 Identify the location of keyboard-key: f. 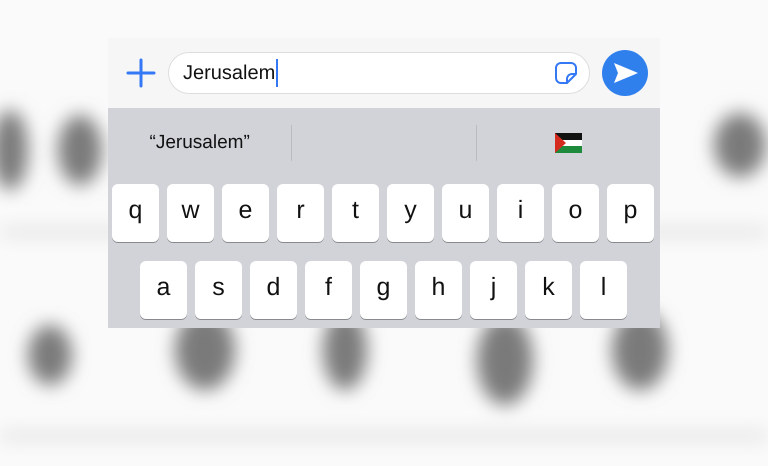
(328, 290).